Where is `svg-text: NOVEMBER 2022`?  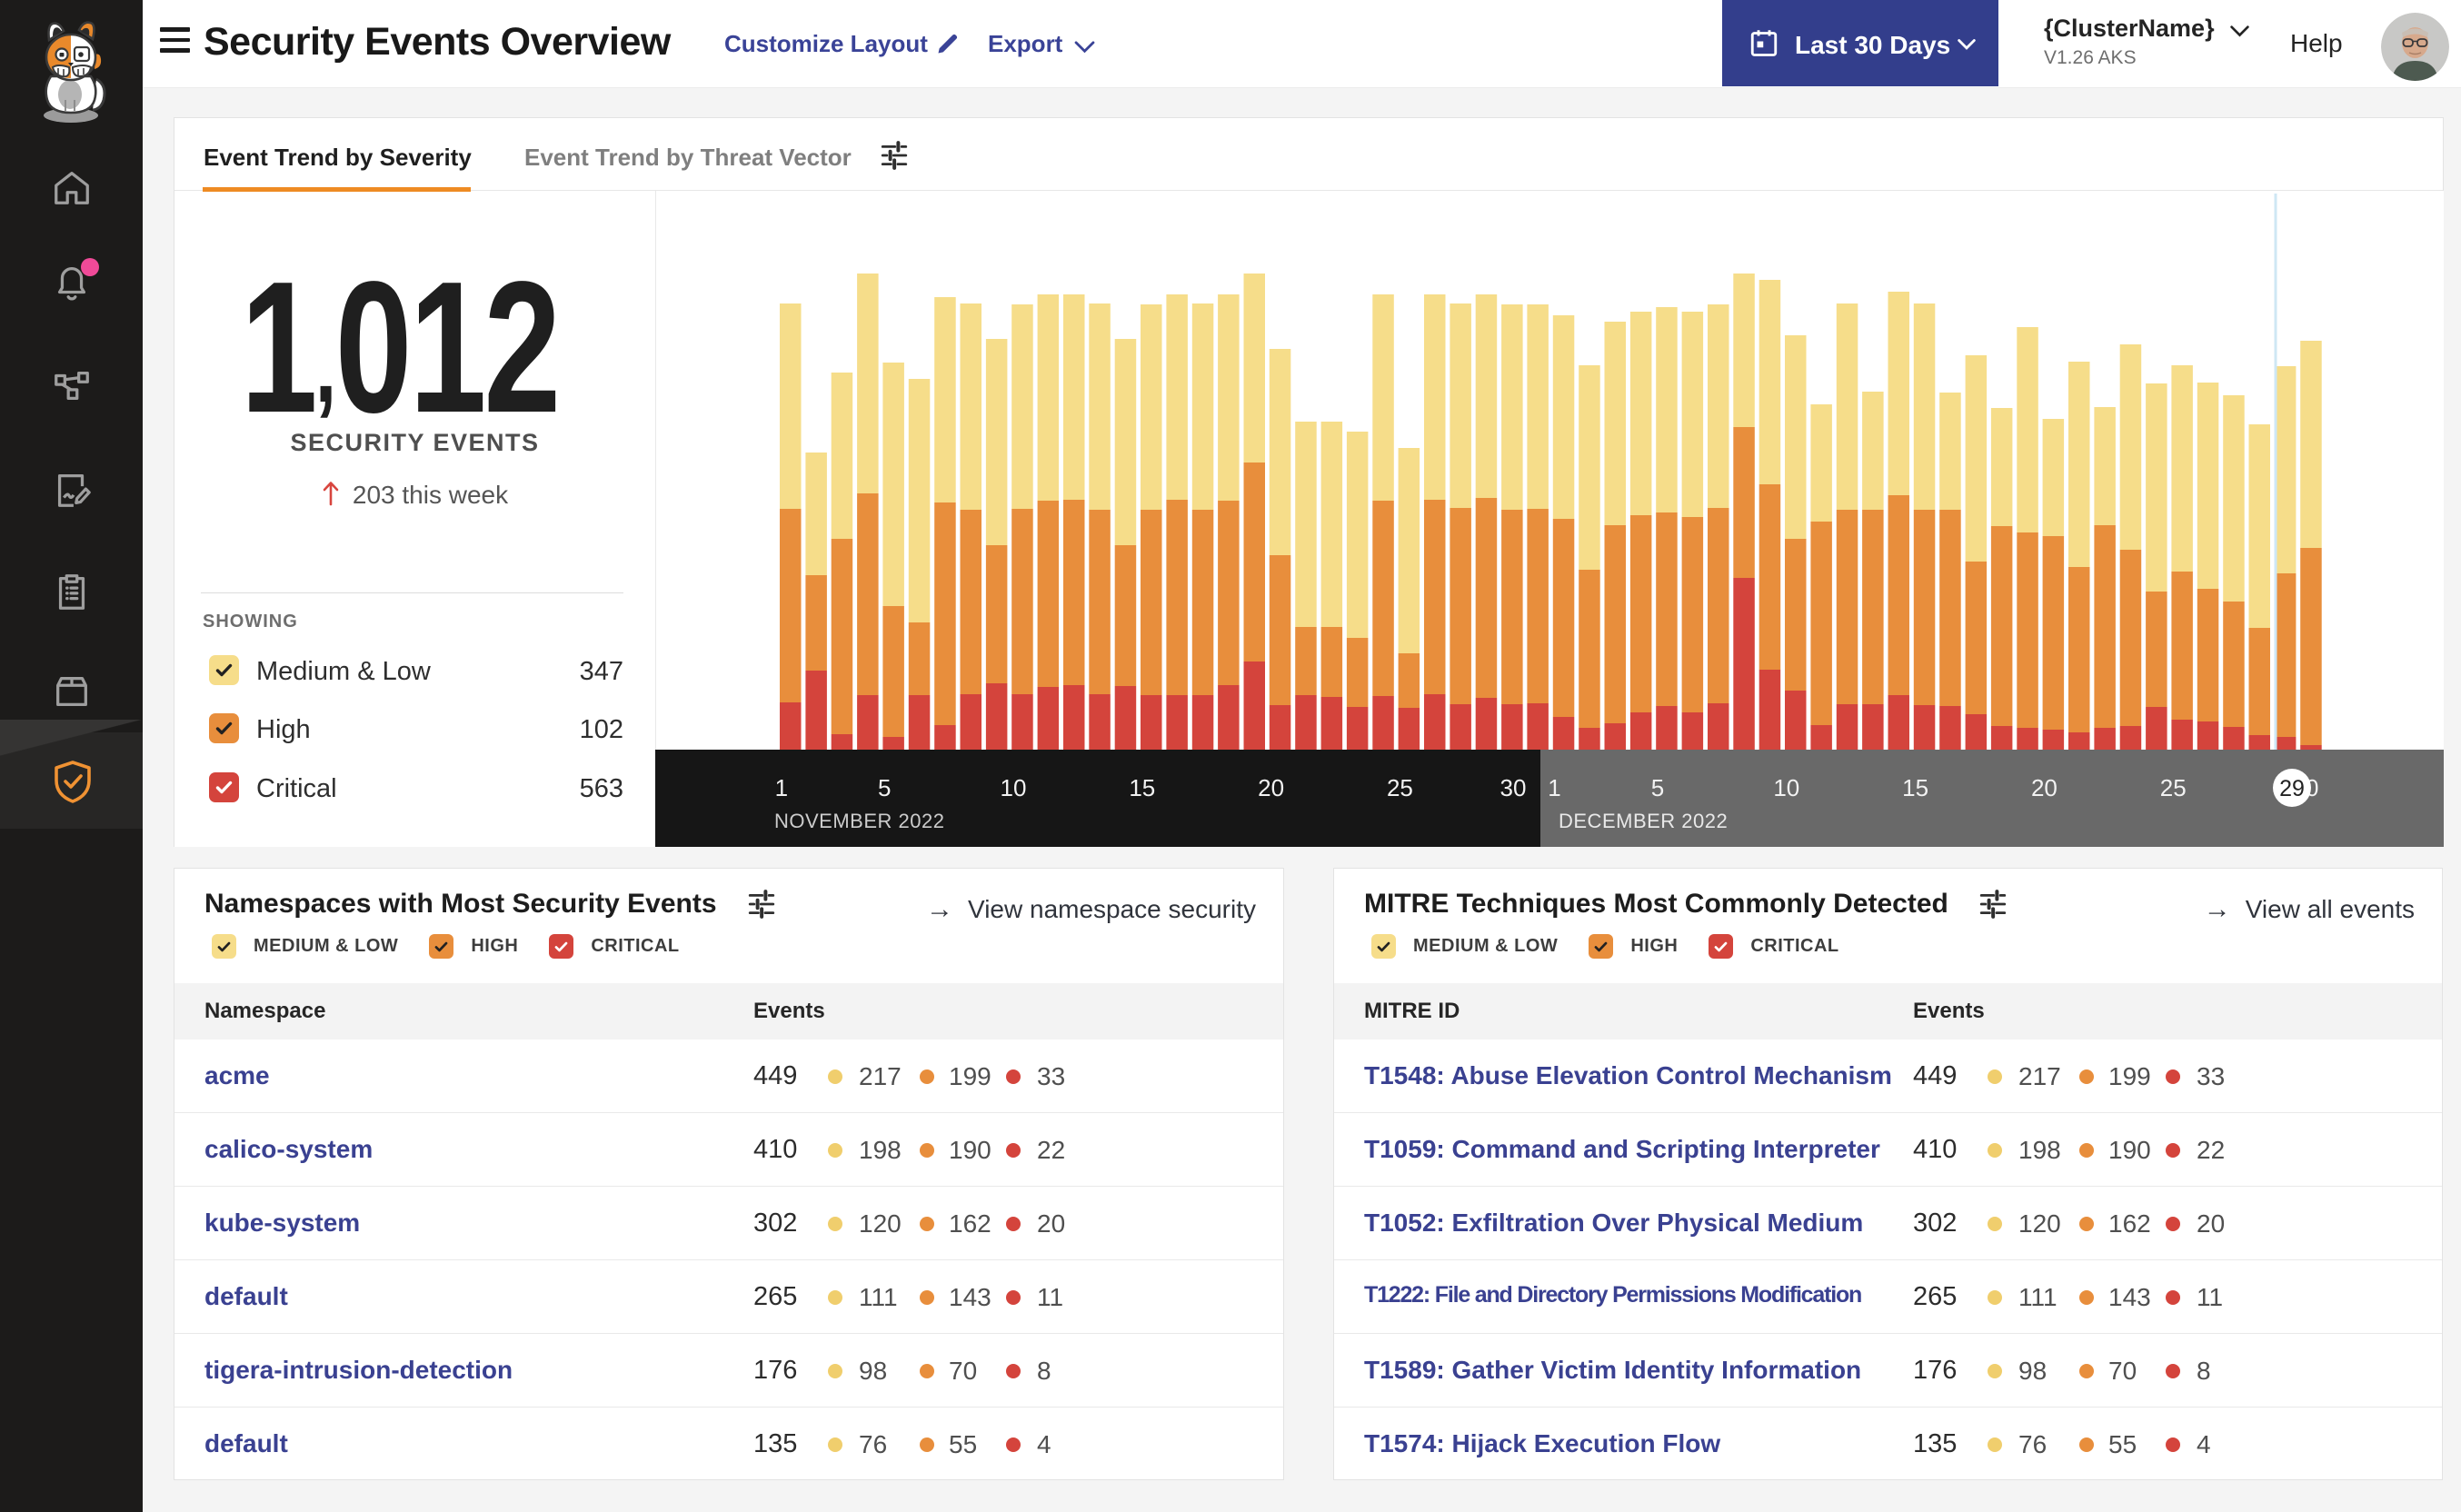 svg-text: NOVEMBER 2022 is located at coordinates (859, 821).